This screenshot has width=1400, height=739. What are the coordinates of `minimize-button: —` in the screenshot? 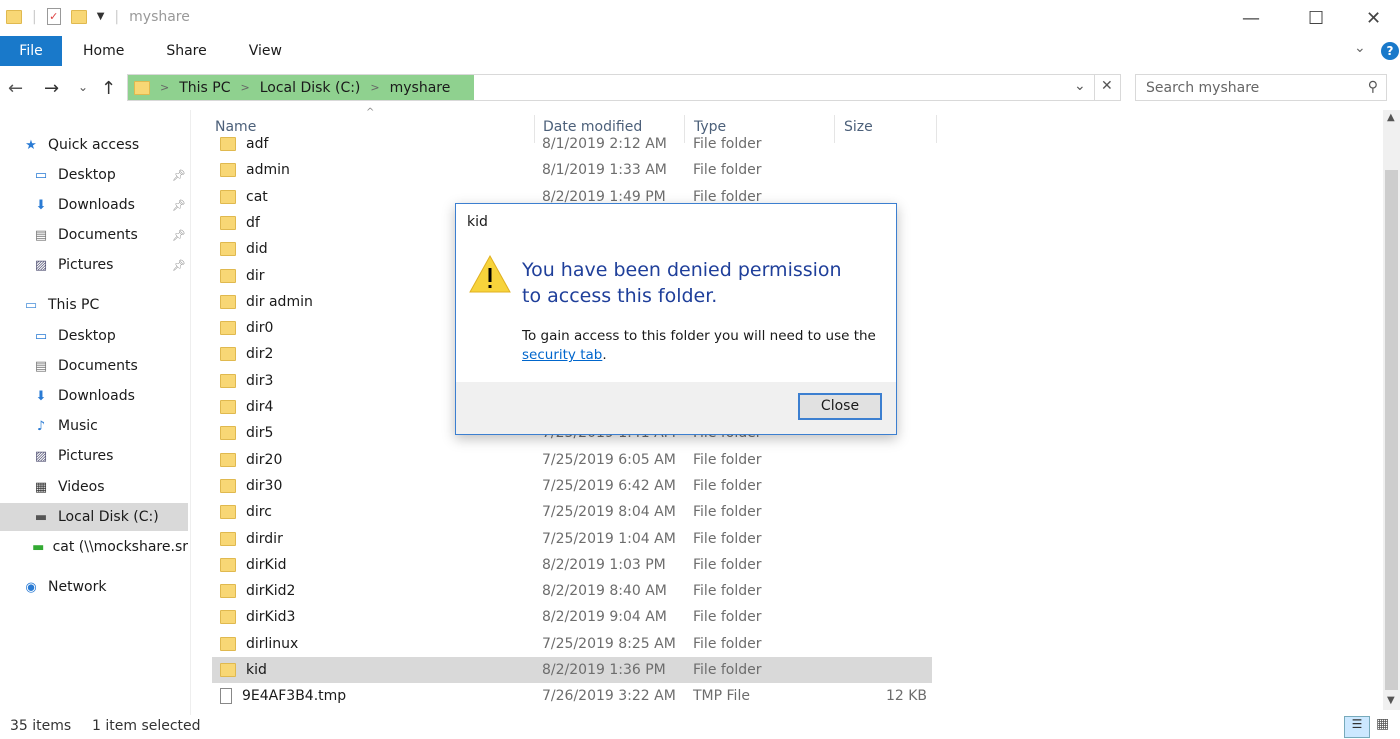 It's located at (1251, 18).